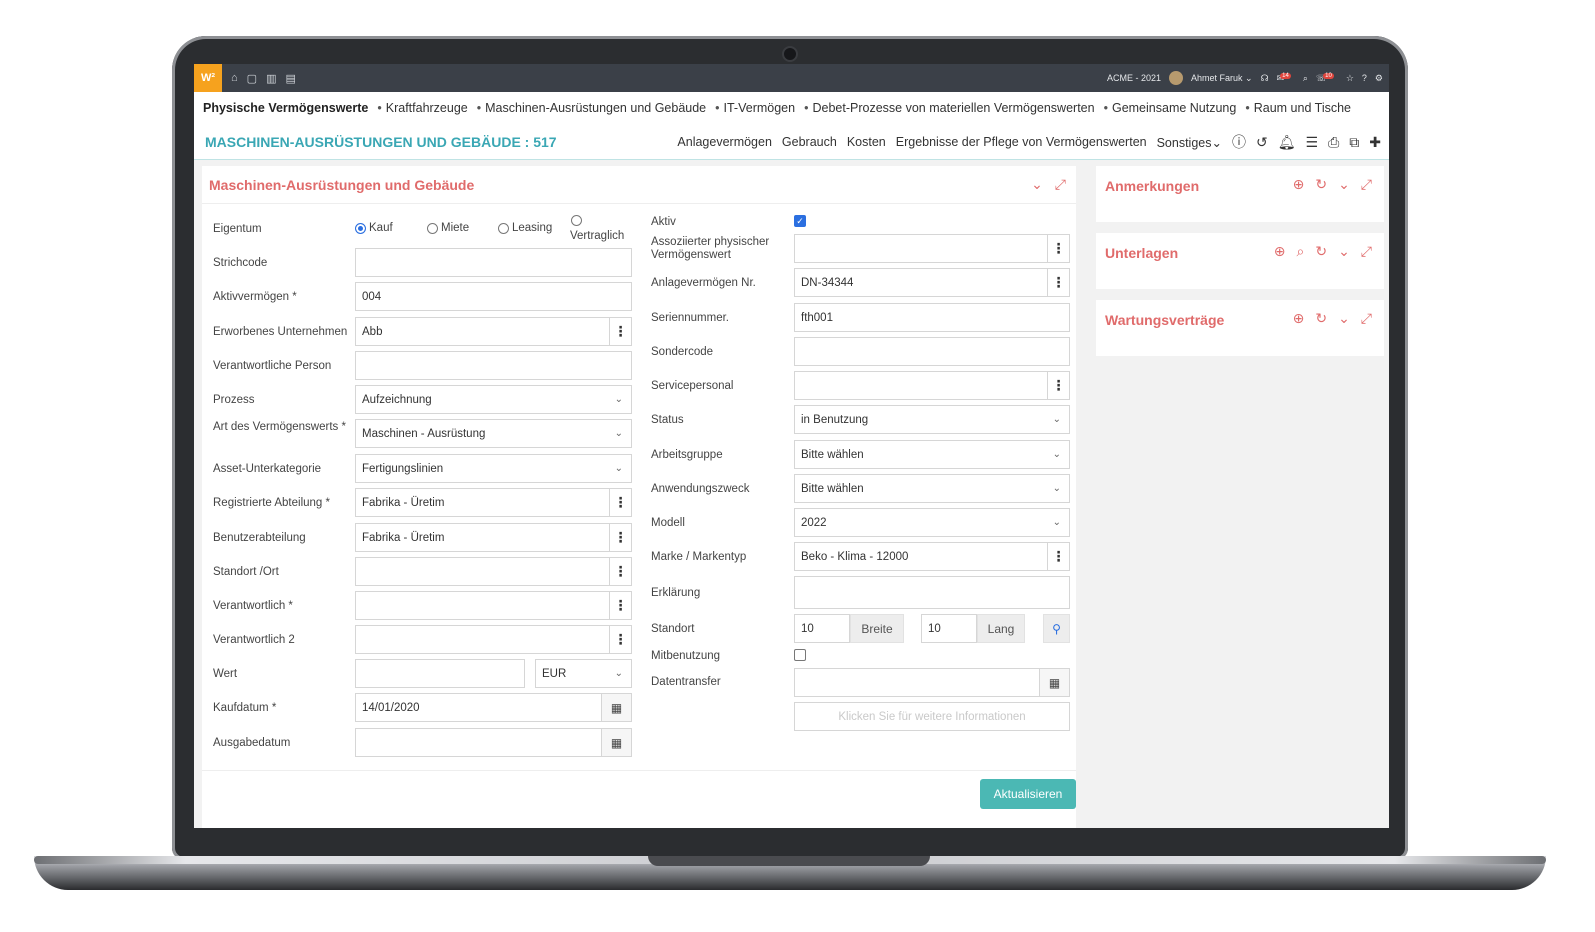  Describe the element at coordinates (1327, 78) in the screenshot. I see `notifications-icon: ☏10` at that location.